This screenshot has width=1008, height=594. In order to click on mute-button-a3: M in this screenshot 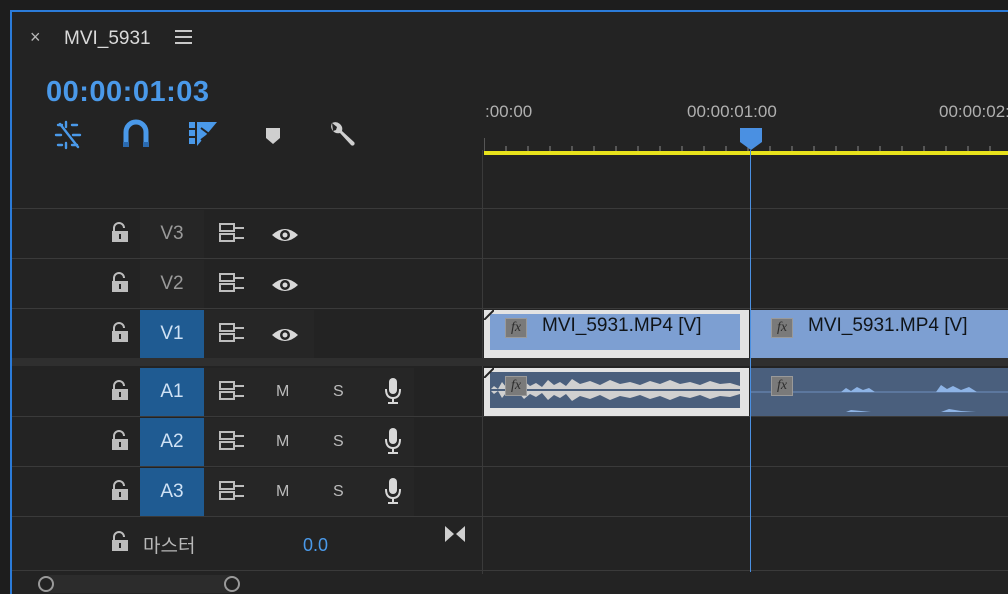, I will do `click(282, 492)`.